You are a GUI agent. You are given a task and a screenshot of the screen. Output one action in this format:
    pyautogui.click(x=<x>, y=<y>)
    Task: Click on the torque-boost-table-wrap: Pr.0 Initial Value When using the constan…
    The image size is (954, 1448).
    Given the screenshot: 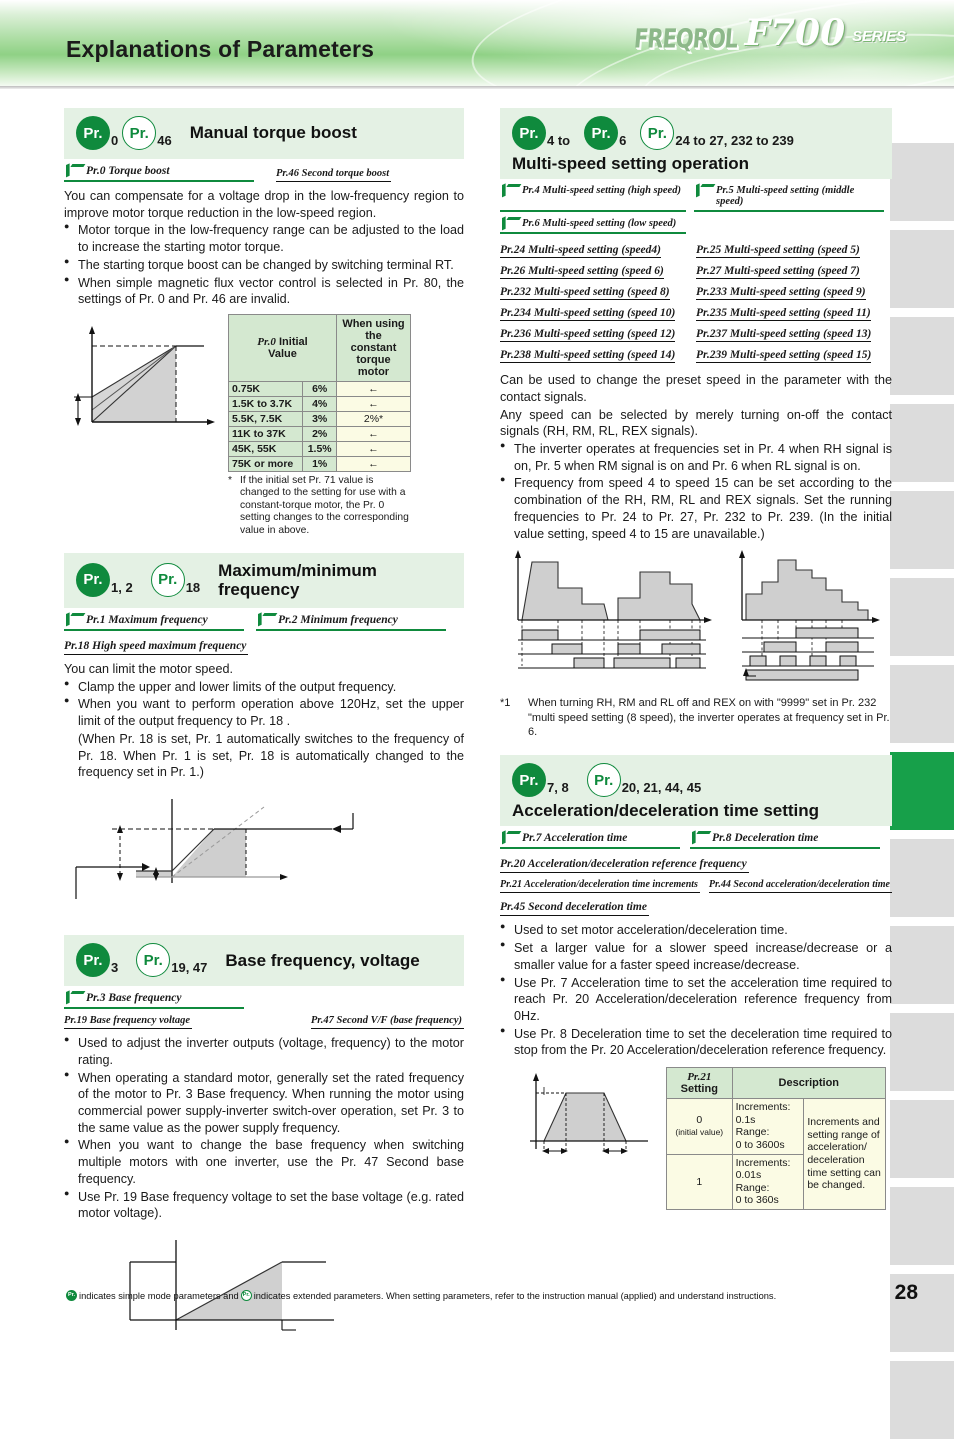 What is the action you would take?
    pyautogui.click(x=319, y=425)
    